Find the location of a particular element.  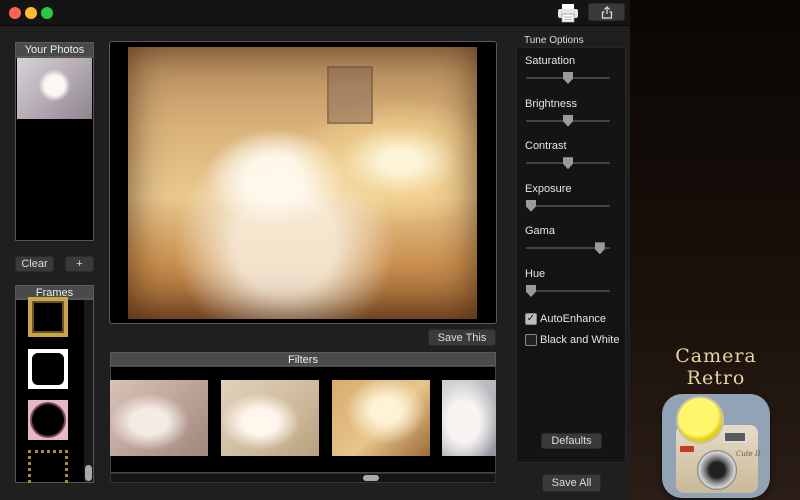

slider-label-exposure: Exposure is located at coordinates (548, 188).